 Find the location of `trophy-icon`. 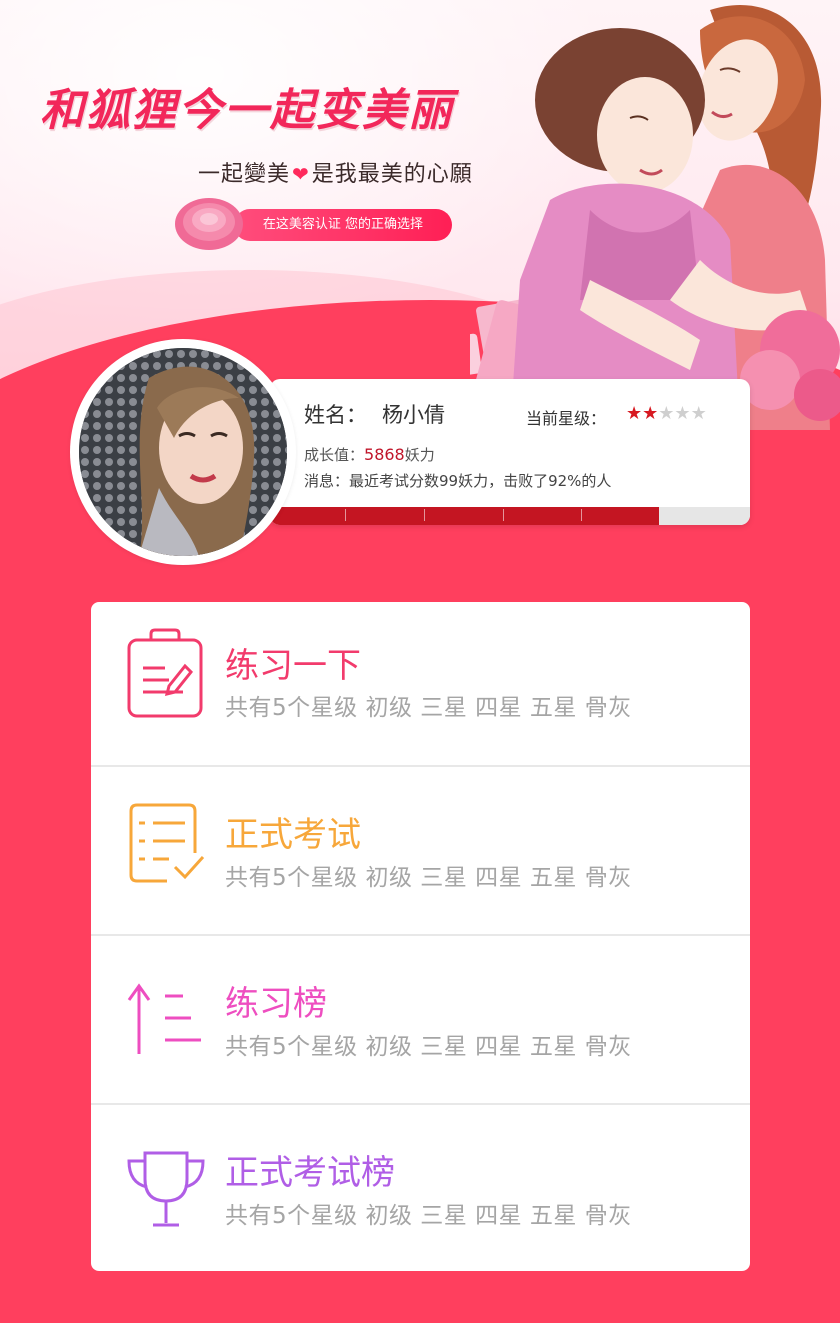

trophy-icon is located at coordinates (166, 1189).